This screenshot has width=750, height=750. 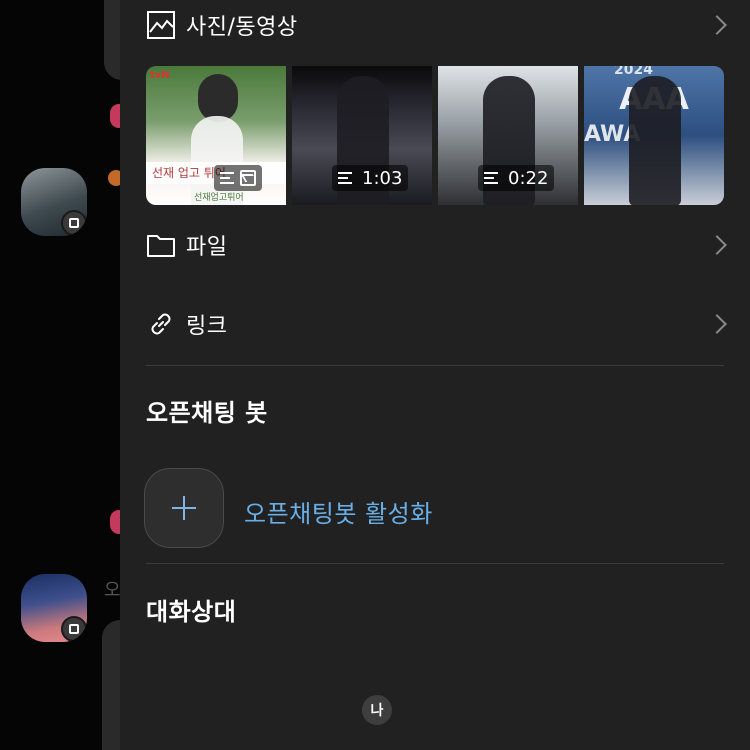 What do you see at coordinates (382, 178) in the screenshot?
I see `video-duration: 1:03` at bounding box center [382, 178].